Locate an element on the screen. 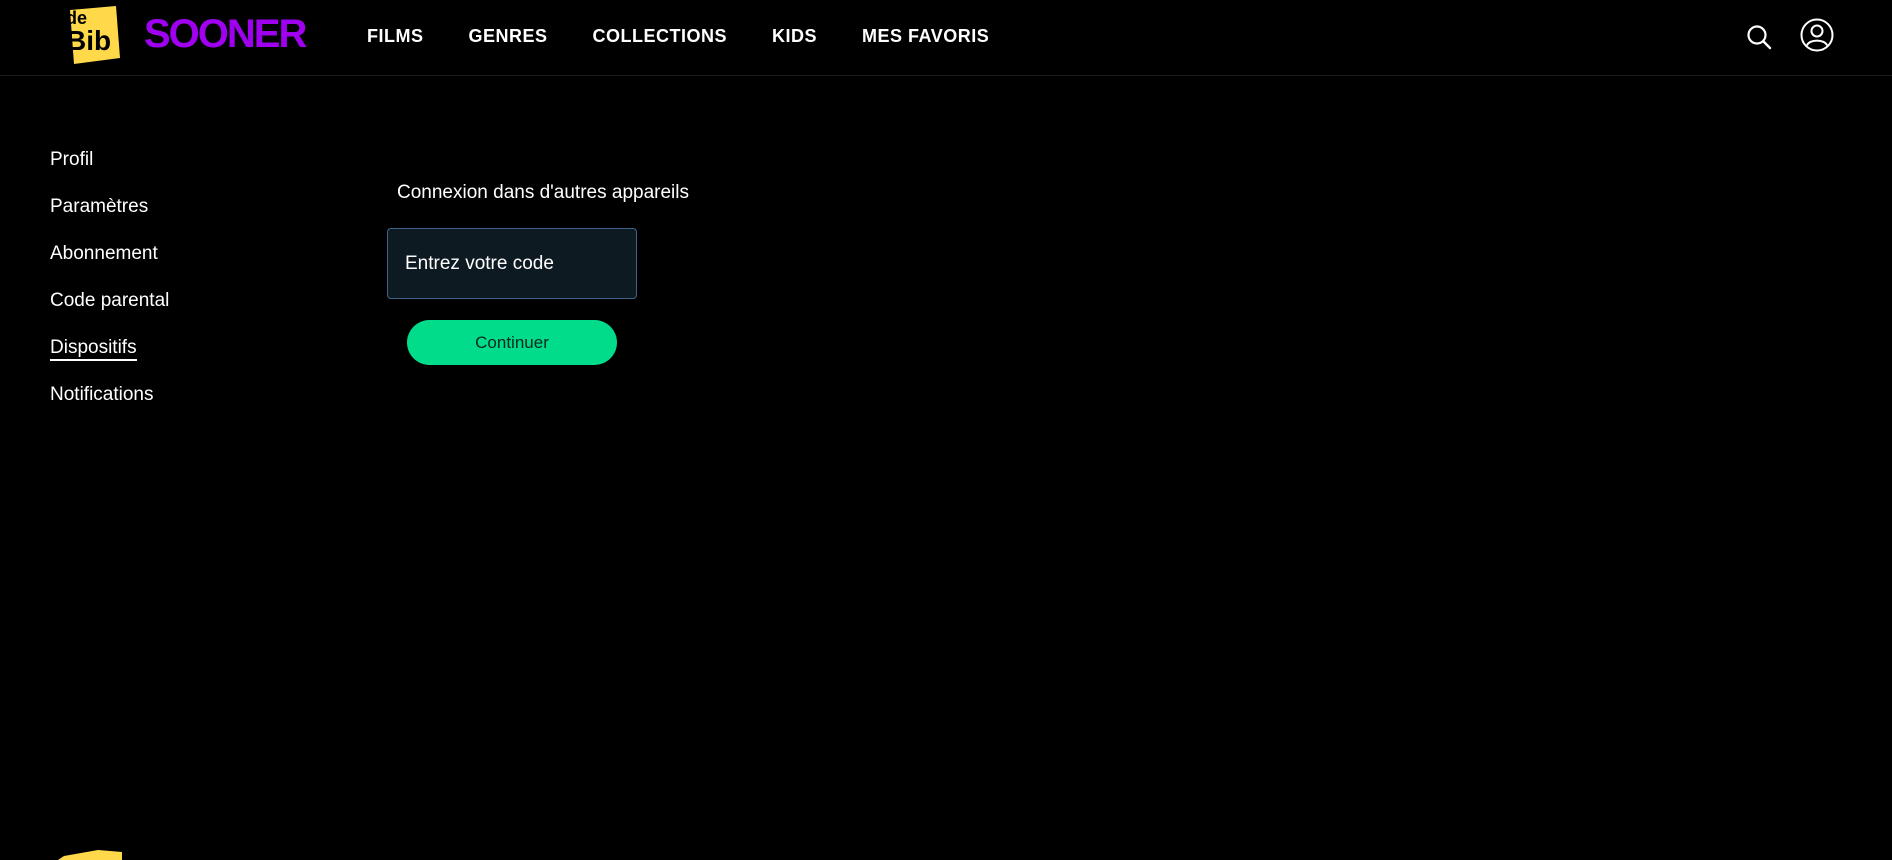 The width and height of the screenshot is (1892, 860). nav-item-films: FILMS is located at coordinates (395, 36).